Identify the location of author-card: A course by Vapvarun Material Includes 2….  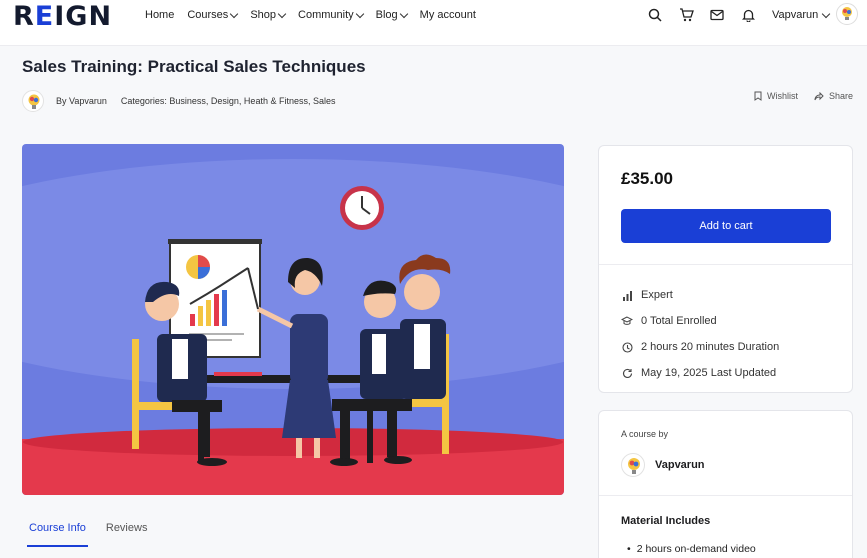
(725, 484).